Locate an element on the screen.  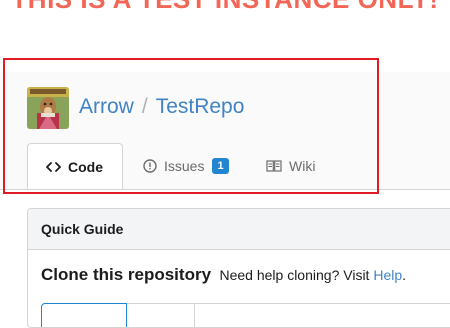
quick-guide-title: Quick Guide is located at coordinates (239, 229).